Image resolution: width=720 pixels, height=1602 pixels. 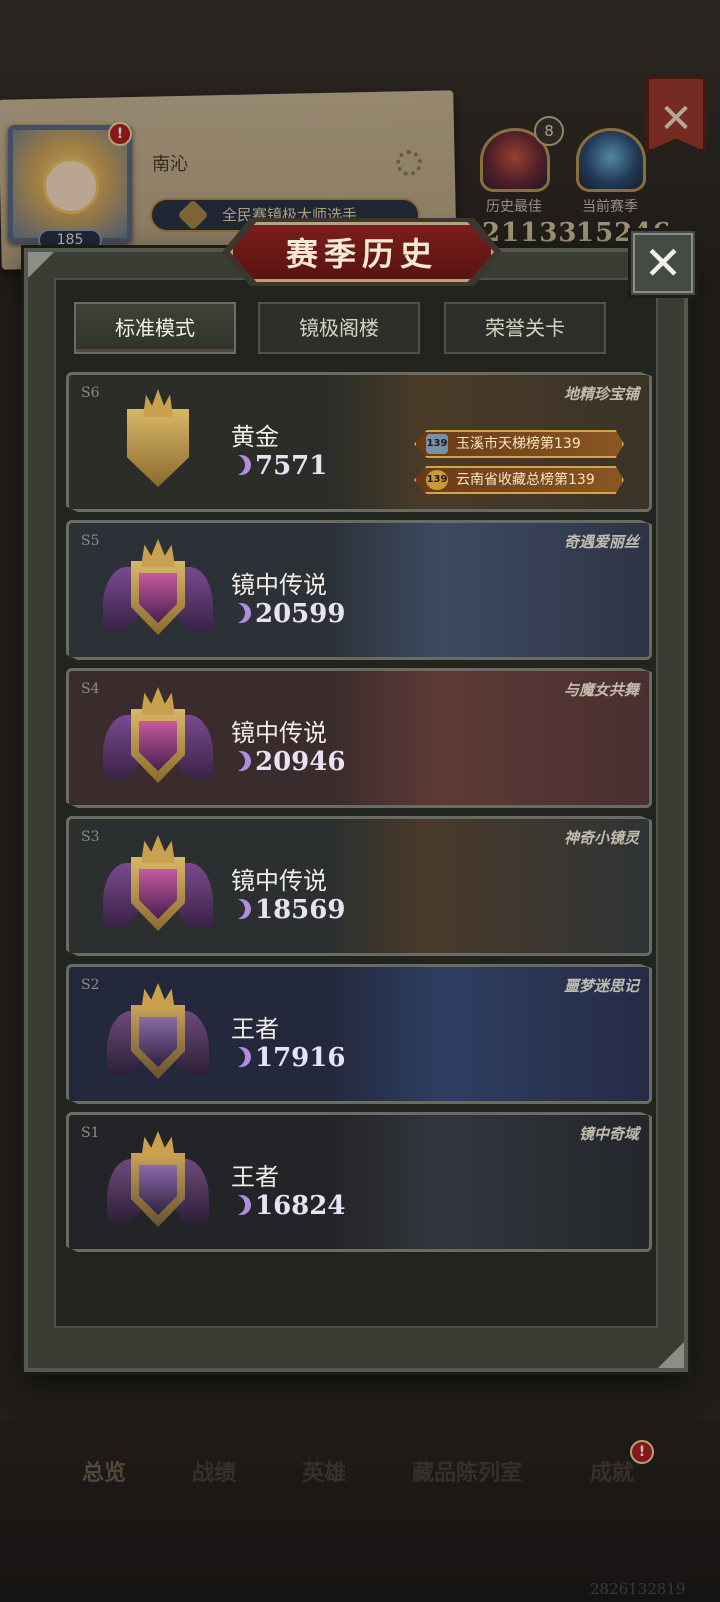 What do you see at coordinates (608, 1134) in the screenshot?
I see `season-title: 镜中奇域` at bounding box center [608, 1134].